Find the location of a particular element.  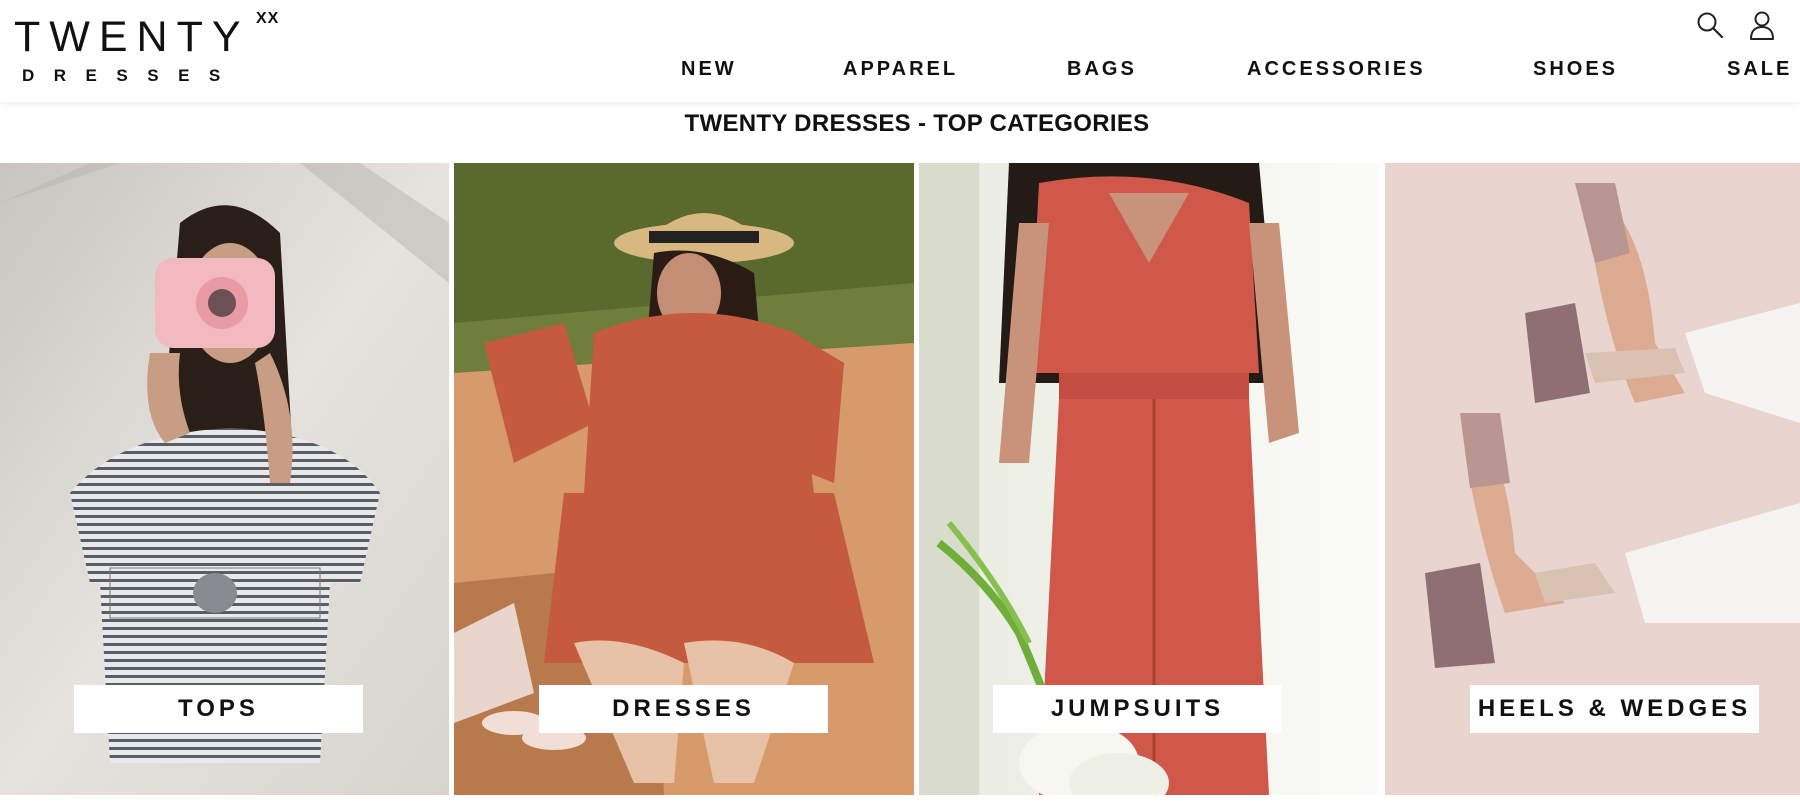

nav-sale: SALE is located at coordinates (1759, 69).